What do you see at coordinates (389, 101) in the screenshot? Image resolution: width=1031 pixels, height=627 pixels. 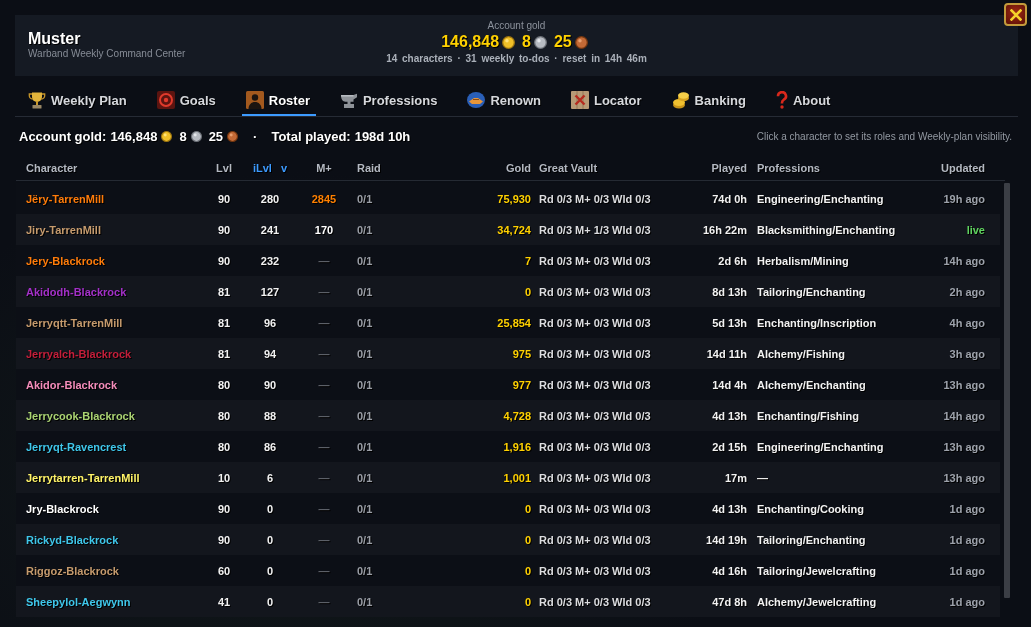 I see `tab: Professions` at bounding box center [389, 101].